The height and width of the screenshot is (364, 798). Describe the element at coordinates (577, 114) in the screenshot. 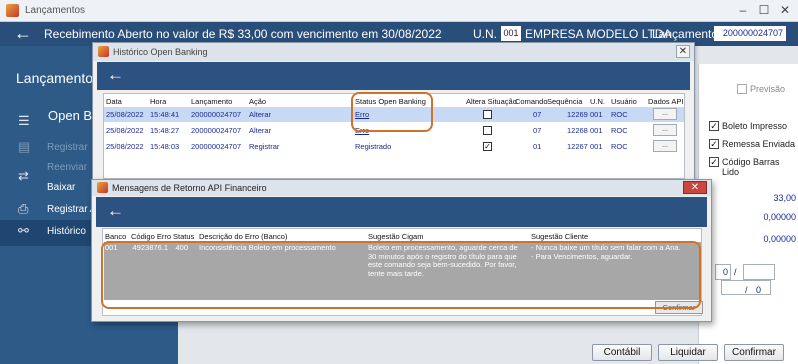

I see `cell-sequencia: 12269` at that location.